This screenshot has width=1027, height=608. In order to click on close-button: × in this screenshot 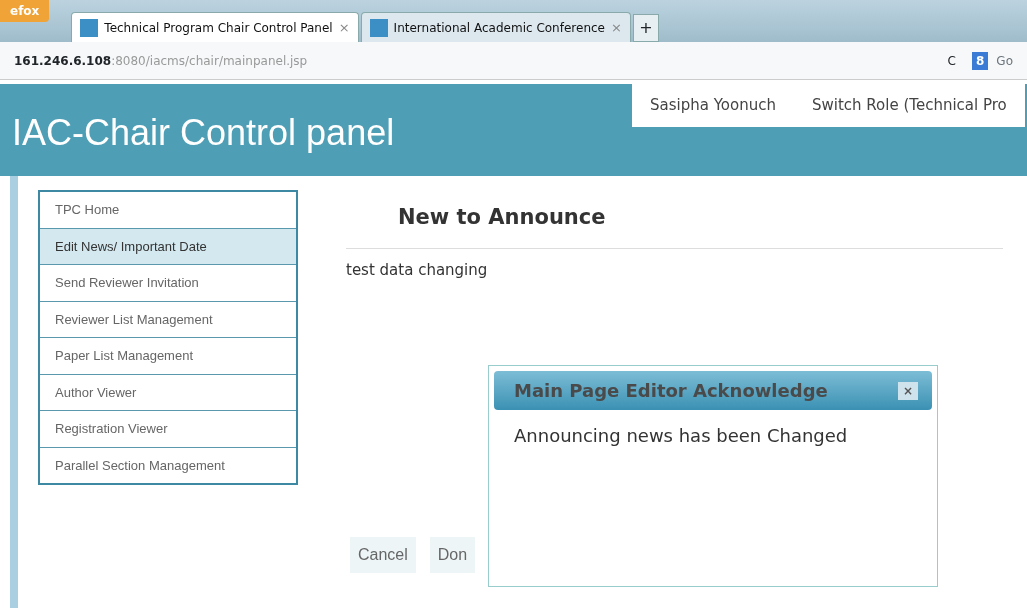, I will do `click(908, 390)`.